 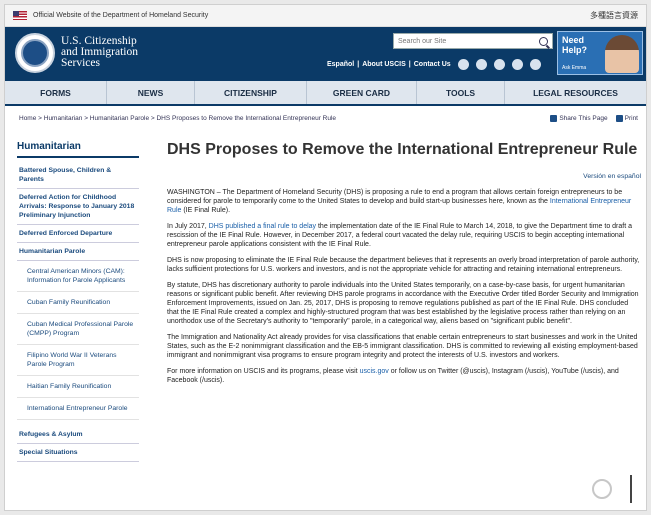 What do you see at coordinates (362, 92) in the screenshot?
I see `nav-green-card: GREEN CARD` at bounding box center [362, 92].